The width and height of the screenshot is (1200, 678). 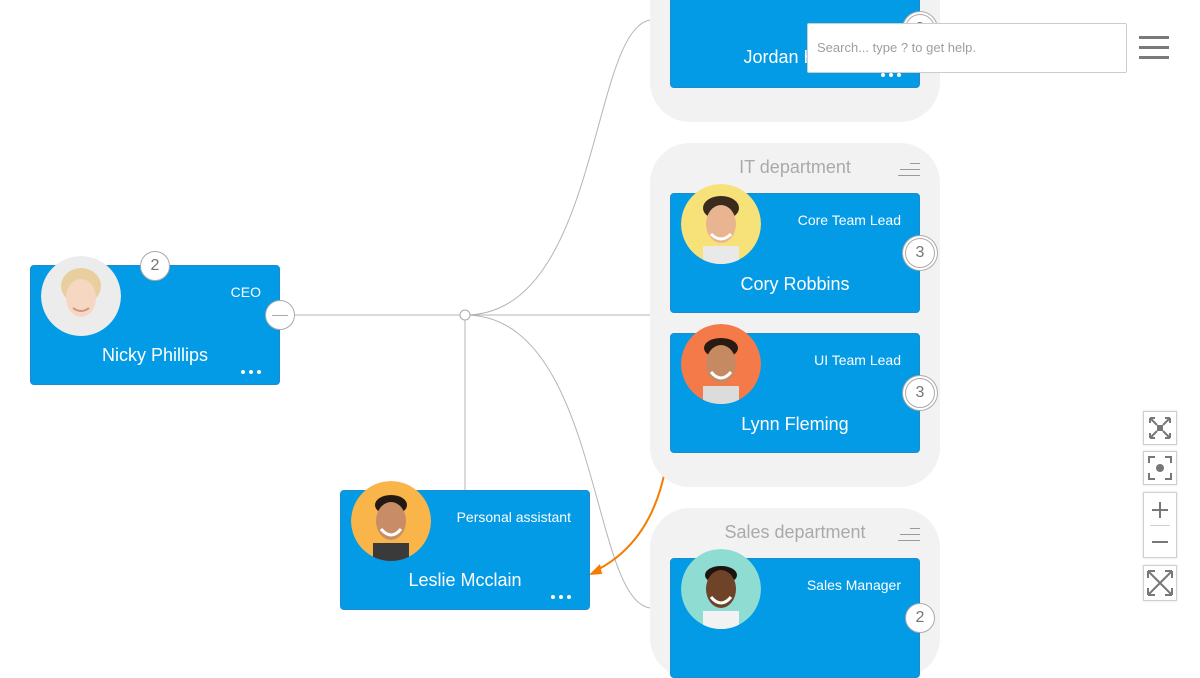 I want to click on zoom-in-icon, so click(x=1160, y=509).